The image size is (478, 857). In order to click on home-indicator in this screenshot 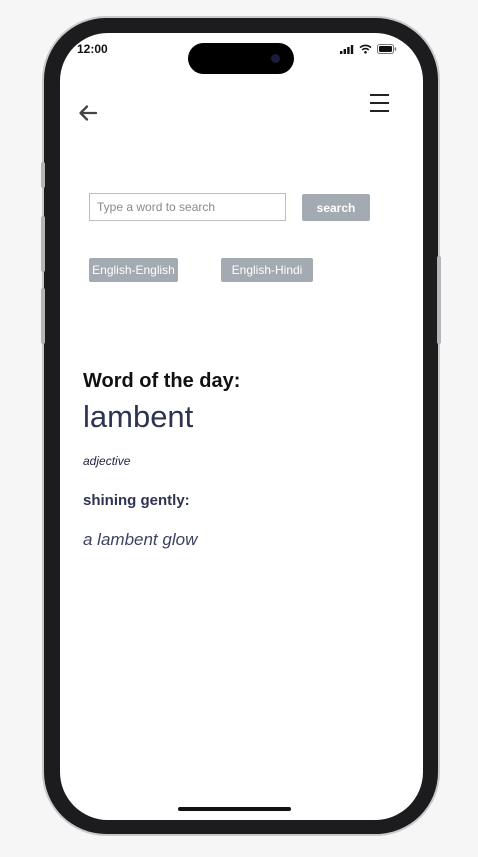, I will do `click(234, 809)`.